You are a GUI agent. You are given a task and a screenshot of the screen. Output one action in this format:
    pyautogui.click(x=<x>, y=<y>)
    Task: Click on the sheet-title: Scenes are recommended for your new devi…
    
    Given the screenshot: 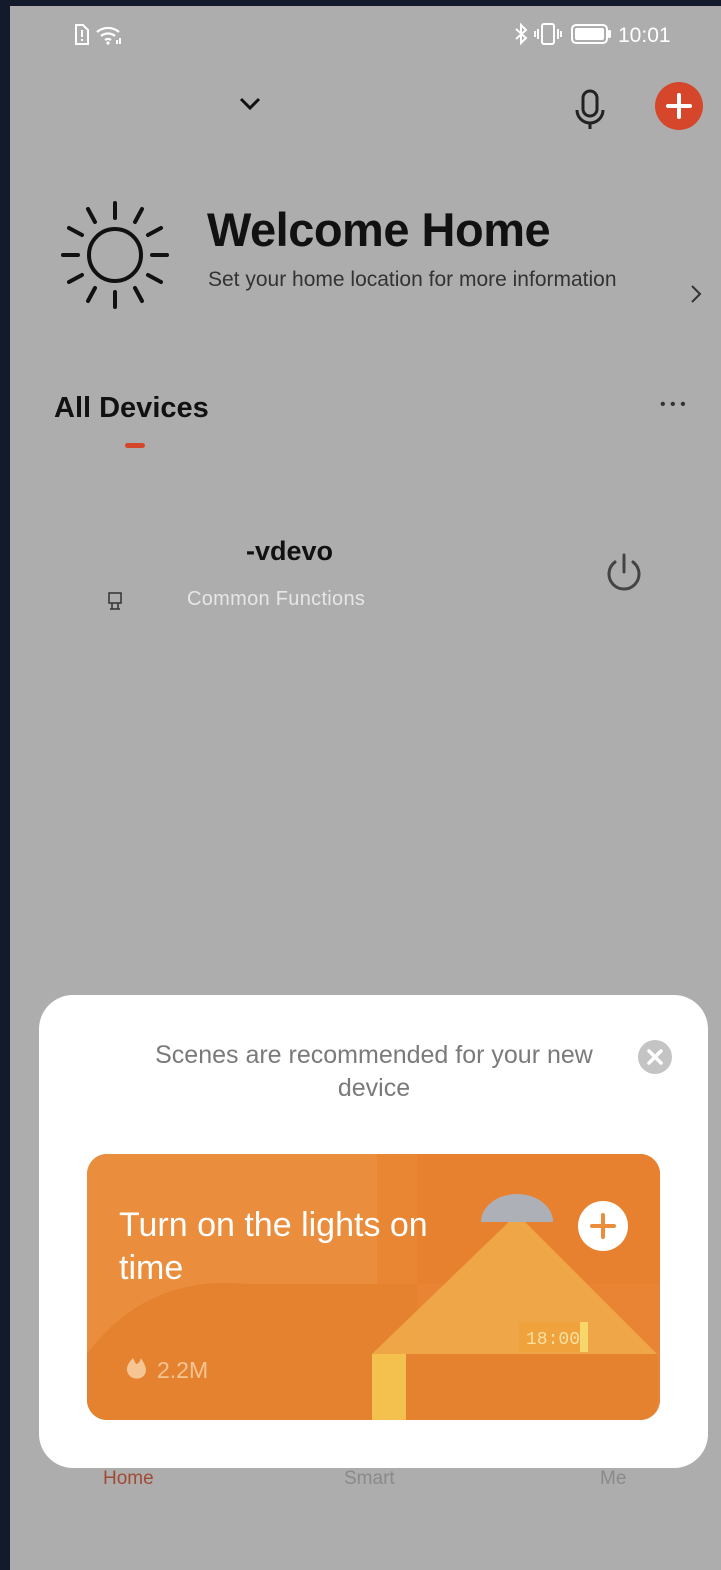 What is the action you would take?
    pyautogui.click(x=374, y=1071)
    